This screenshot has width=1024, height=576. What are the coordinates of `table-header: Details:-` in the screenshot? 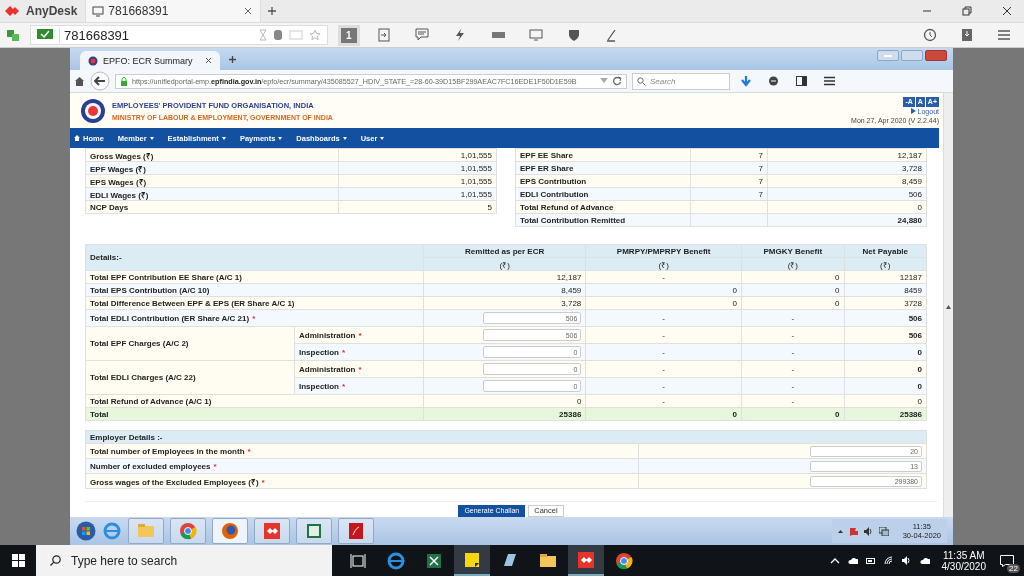 It's located at (254, 257).